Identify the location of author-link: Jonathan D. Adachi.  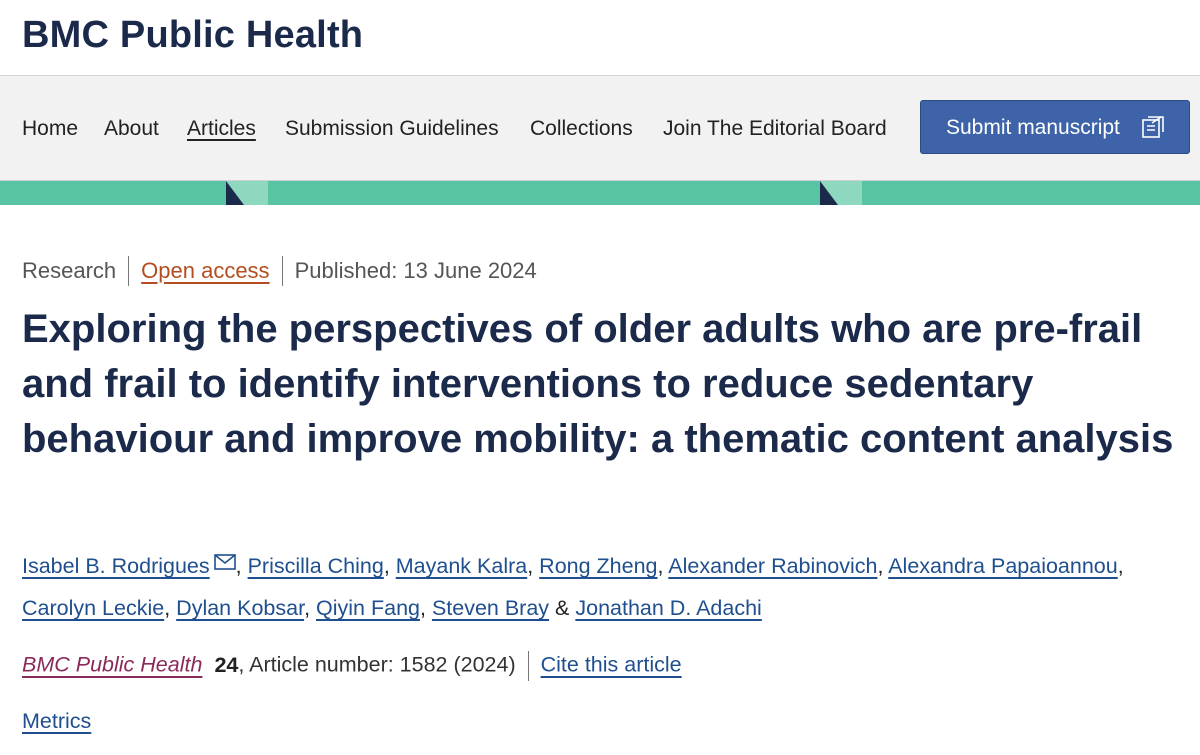
(668, 608).